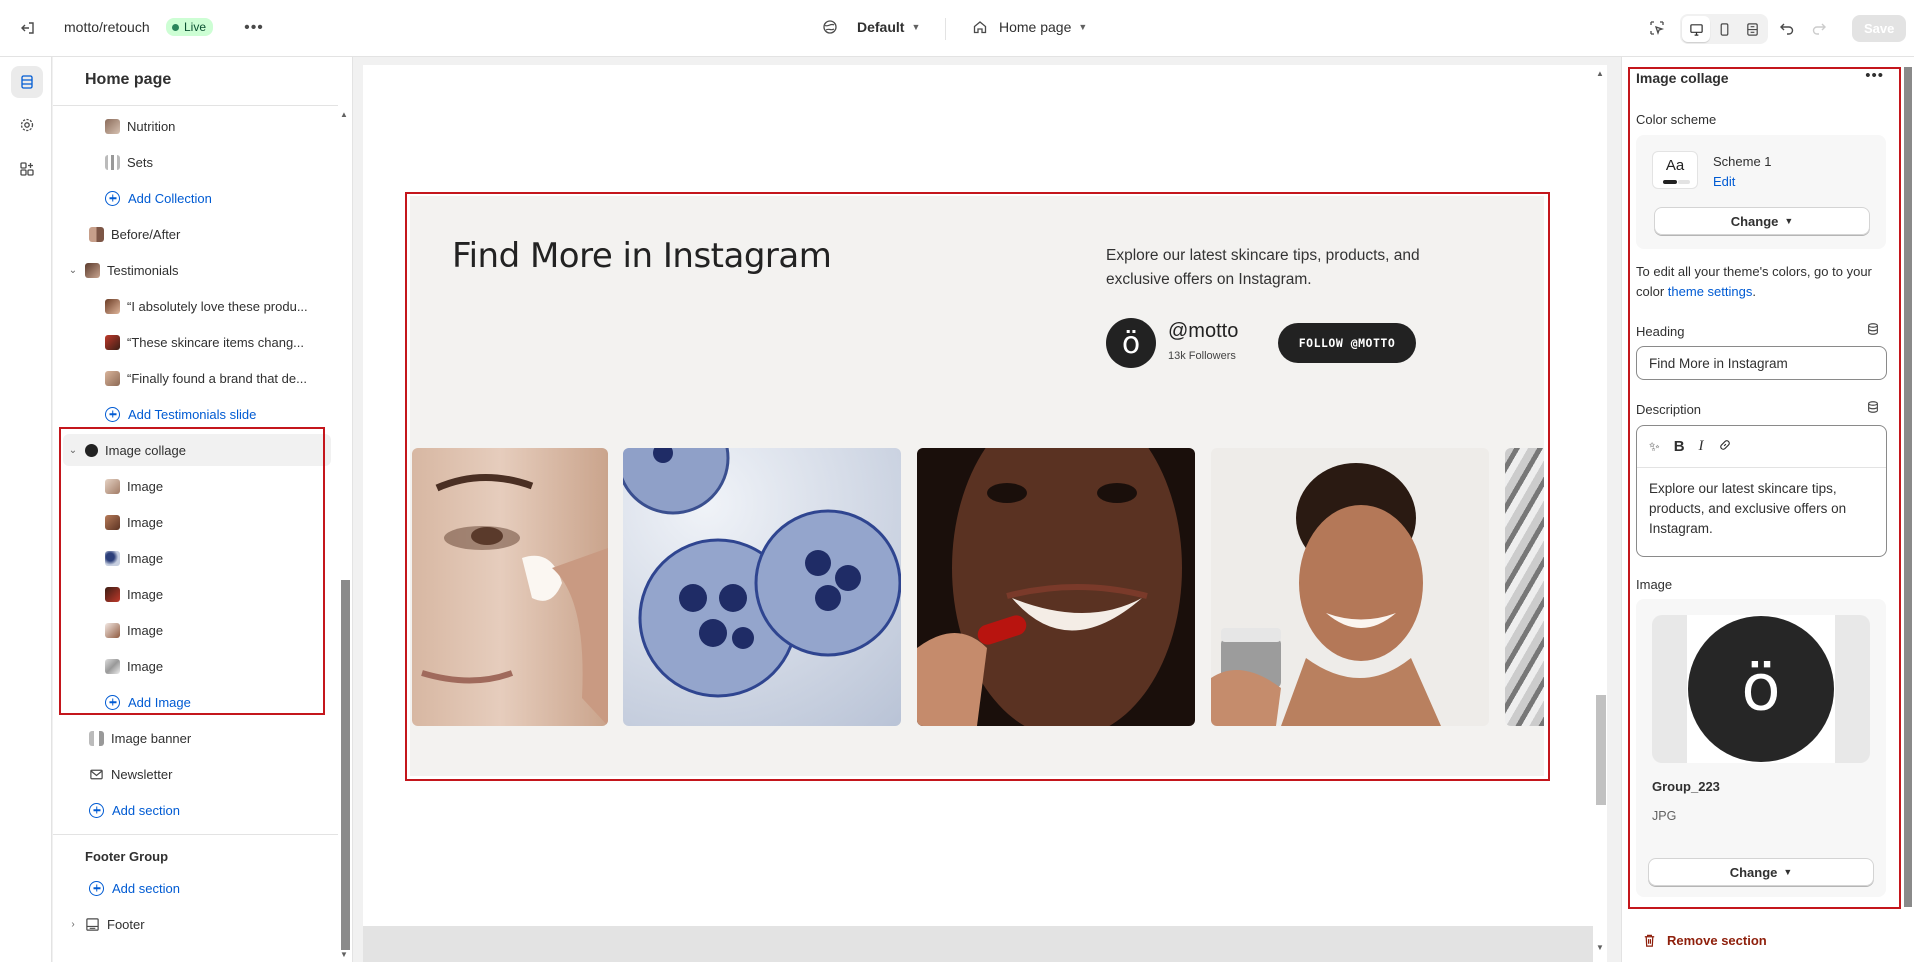 This screenshot has width=1914, height=962. What do you see at coordinates (197, 234) in the screenshot?
I see `tree-item-before-after: Before/After` at bounding box center [197, 234].